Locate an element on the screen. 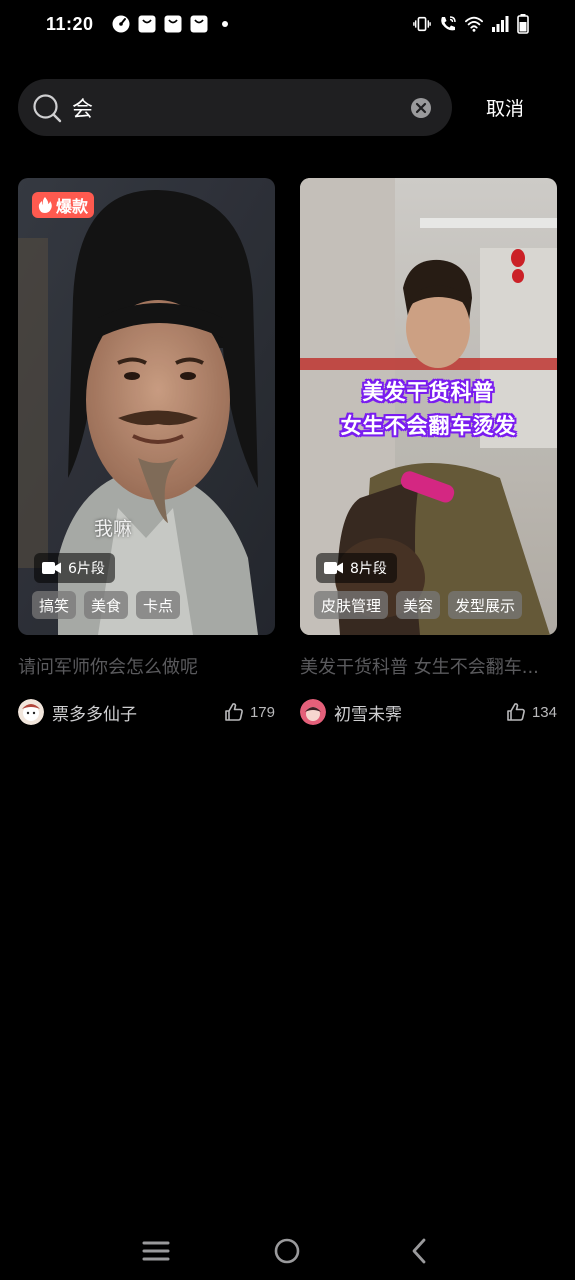 The width and height of the screenshot is (575, 1280). author-name: 初雪未霁 is located at coordinates (420, 712).